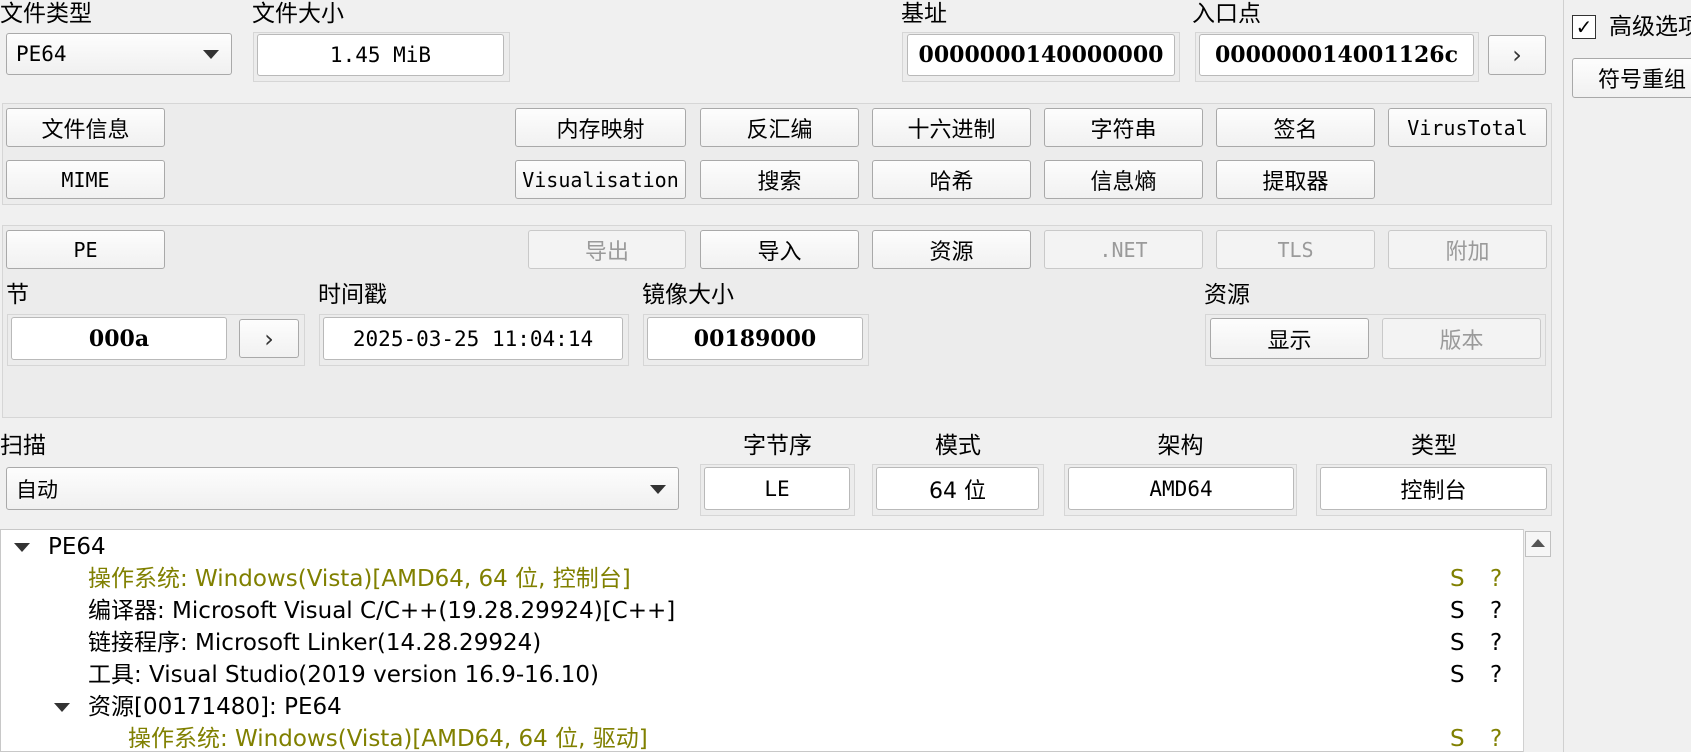  Describe the element at coordinates (688, 295) in the screenshot. I see `image-size-label: 镜像大小` at that location.